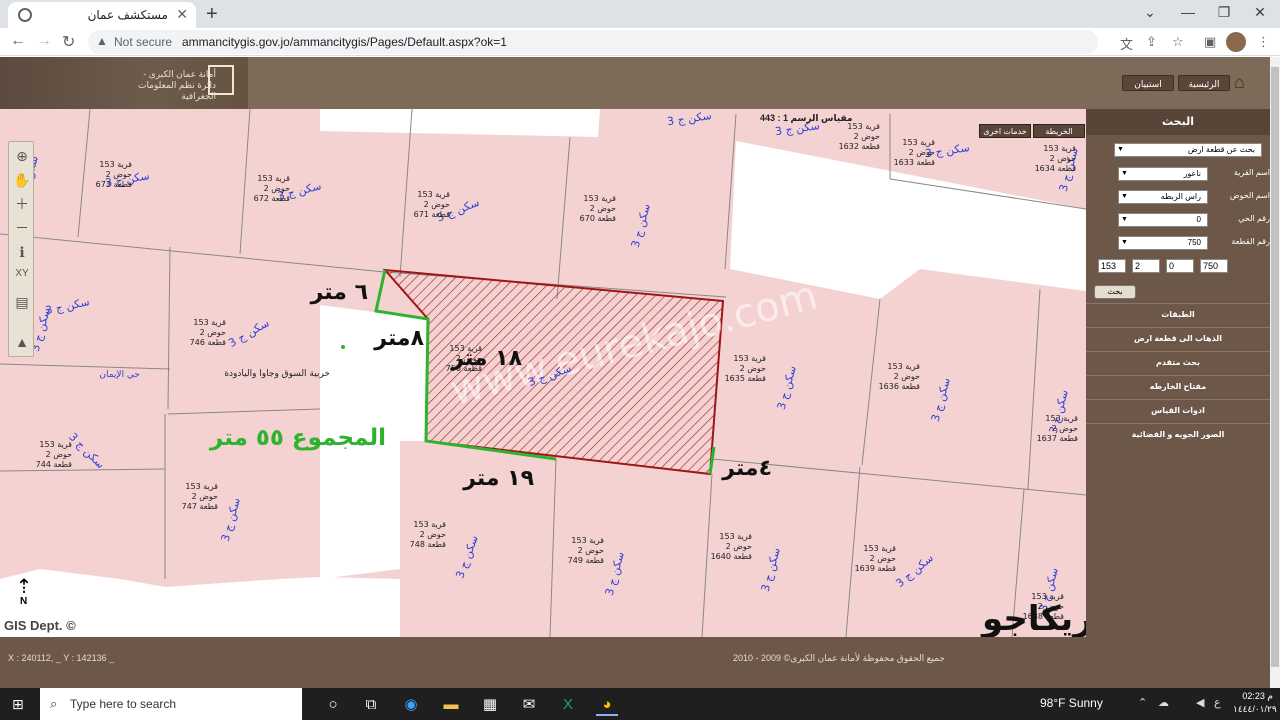 Image resolution: width=1280 pixels, height=720 pixels. Describe the element at coordinates (54, 454) in the screenshot. I see `parcel-label: قرية 153 حوض 2 قطعة 744` at that location.